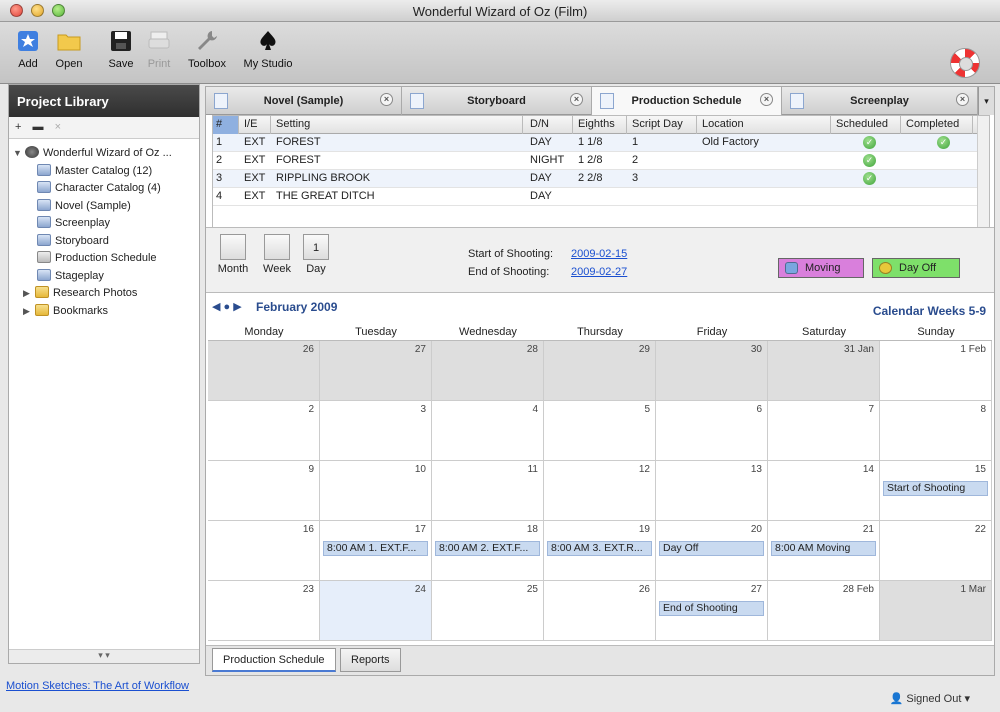  What do you see at coordinates (159, 49) in the screenshot?
I see `print-button: Print` at bounding box center [159, 49].